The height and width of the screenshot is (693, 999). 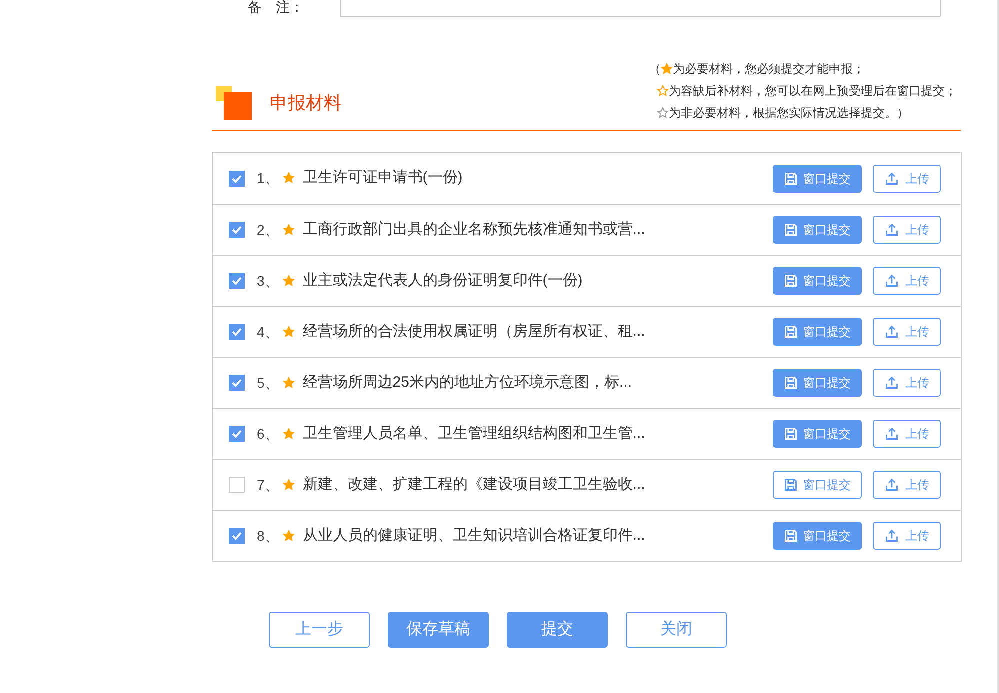 I want to click on remarks-label: 备 注：, so click(x=276, y=7).